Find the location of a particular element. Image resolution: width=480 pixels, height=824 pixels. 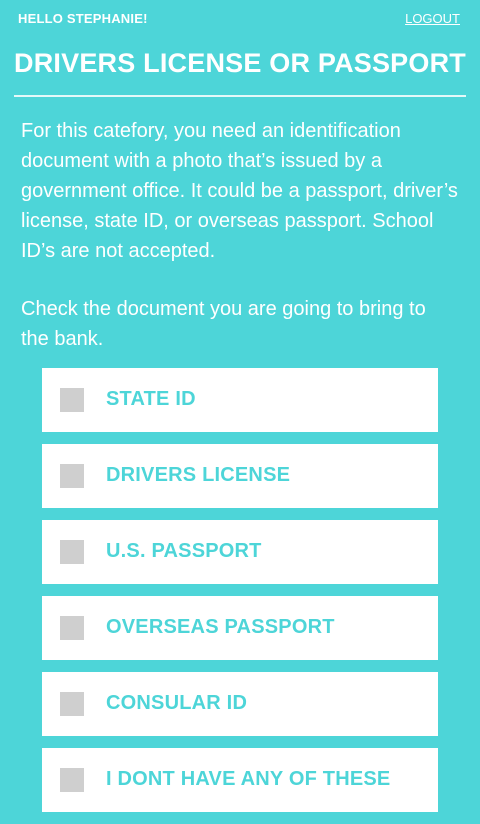

option-label: DRIVERS LICENSE is located at coordinates (198, 475).